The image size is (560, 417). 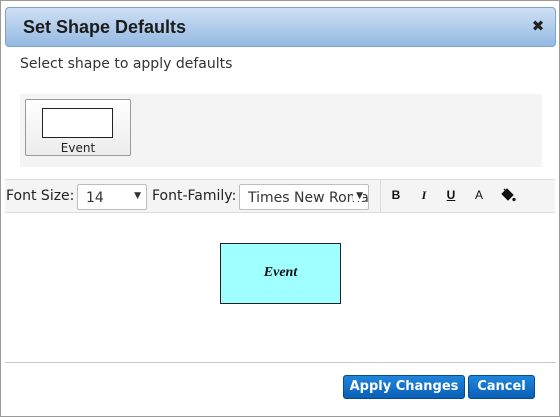 What do you see at coordinates (538, 26) in the screenshot?
I see `close-icon: ✖` at bounding box center [538, 26].